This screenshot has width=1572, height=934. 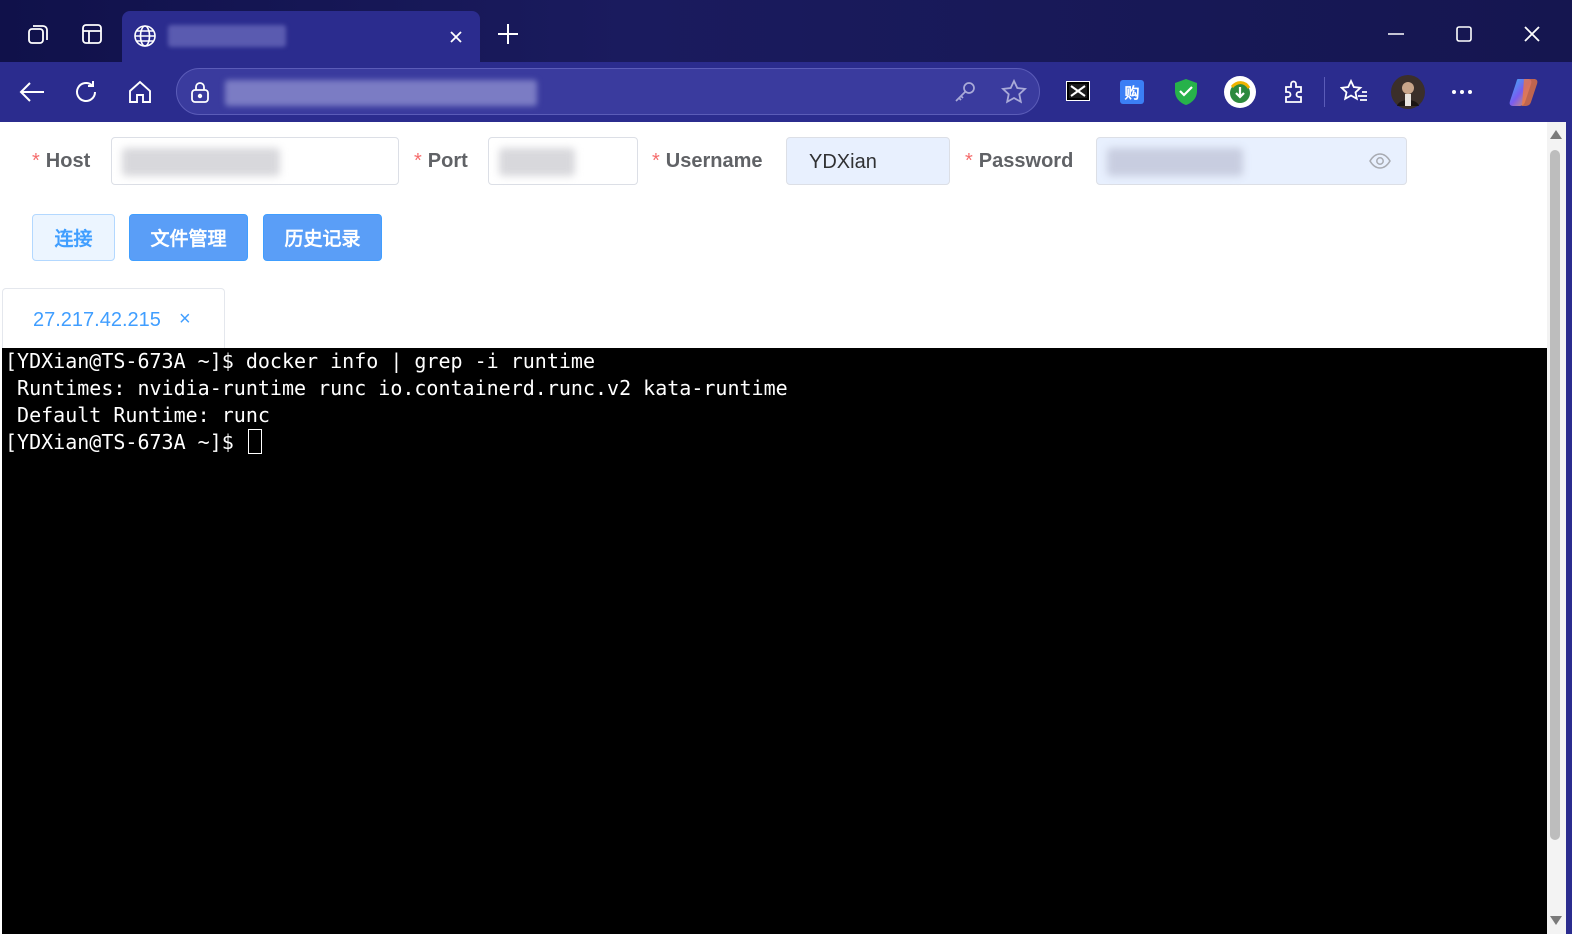 What do you see at coordinates (185, 319) in the screenshot?
I see `session-tab-close-icon: ×` at bounding box center [185, 319].